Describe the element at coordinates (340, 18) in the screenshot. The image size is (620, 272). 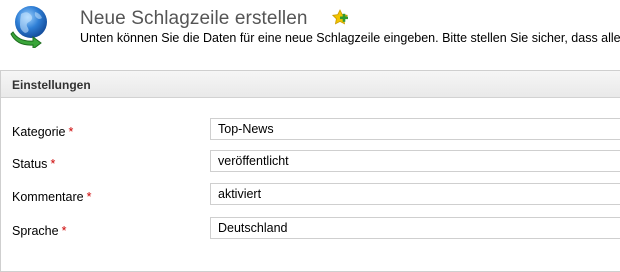
I see `star-plus-icon` at that location.